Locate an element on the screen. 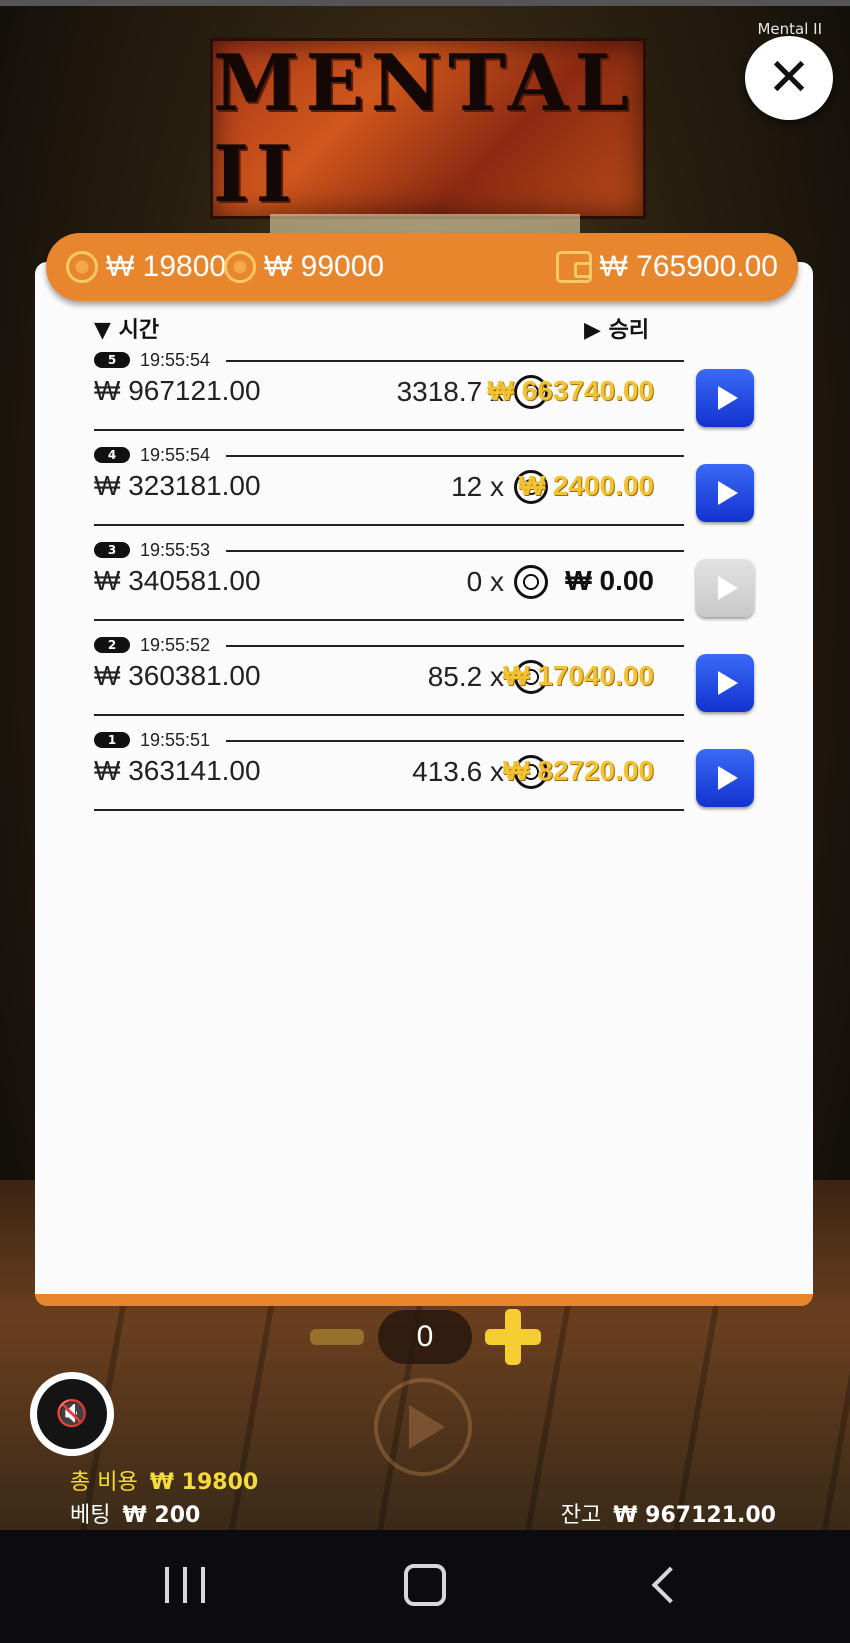 The image size is (850, 1643). row-meta: 5 19:55:54 is located at coordinates (152, 360).